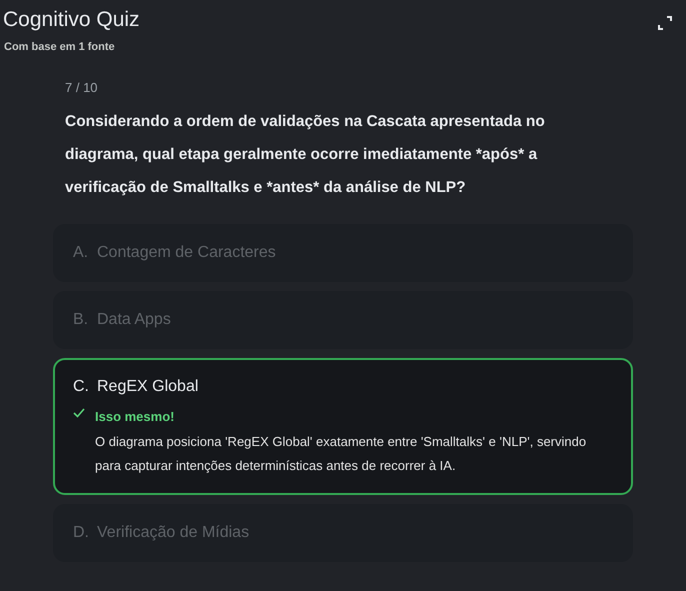 The height and width of the screenshot is (591, 686). Describe the element at coordinates (71, 20) in the screenshot. I see `quiz-title: Cognitivo Quiz` at that location.